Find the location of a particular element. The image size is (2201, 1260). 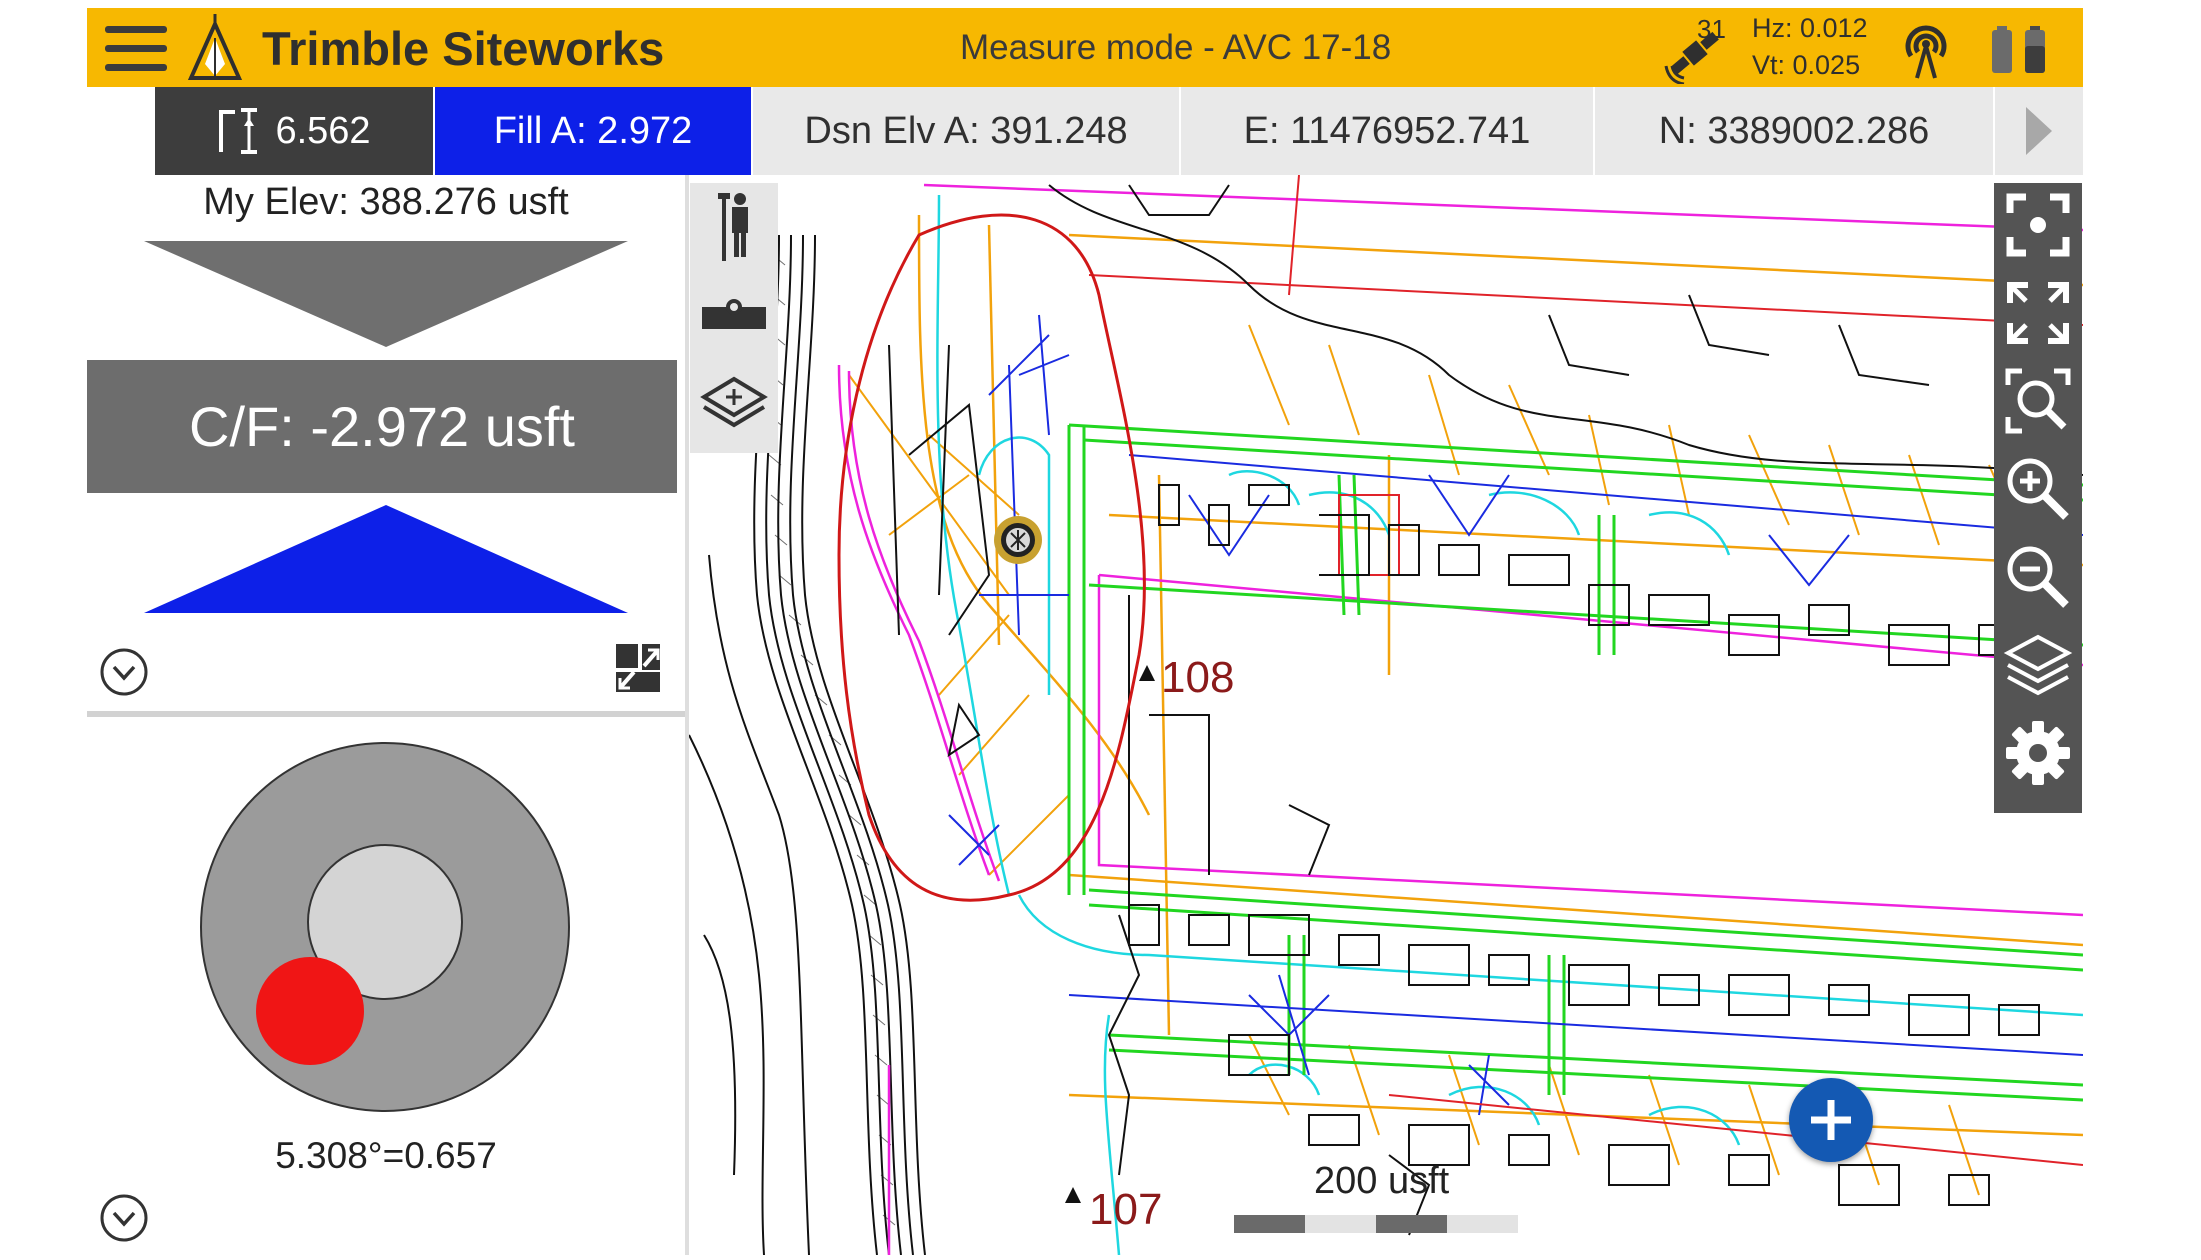

layers-add-icon is located at coordinates (734, 403).